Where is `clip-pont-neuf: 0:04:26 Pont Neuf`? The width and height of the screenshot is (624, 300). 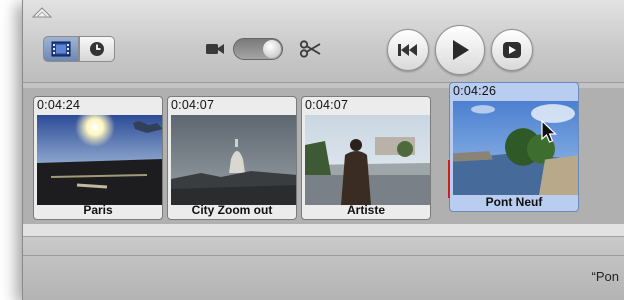
clip-pont-neuf: 0:04:26 Pont Neuf is located at coordinates (514, 147).